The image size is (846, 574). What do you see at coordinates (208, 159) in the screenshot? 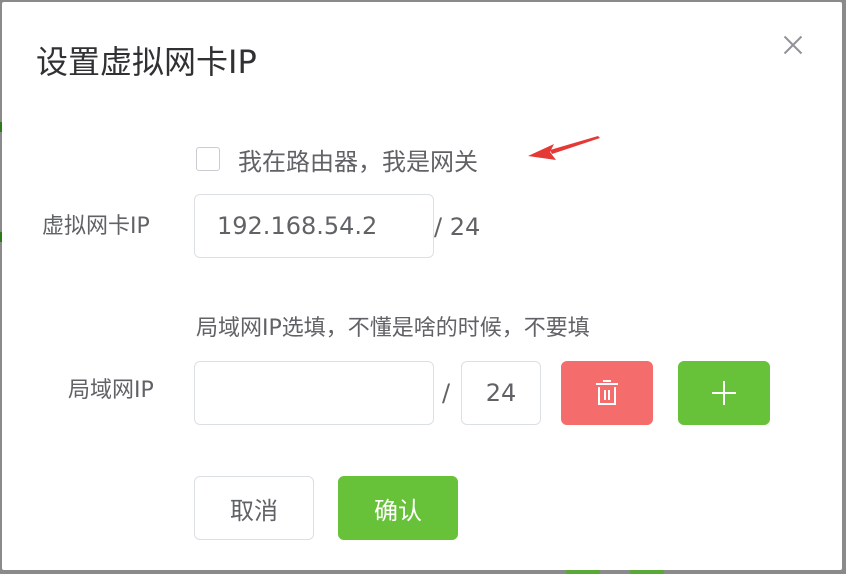
I see `gateway-checkbox` at bounding box center [208, 159].